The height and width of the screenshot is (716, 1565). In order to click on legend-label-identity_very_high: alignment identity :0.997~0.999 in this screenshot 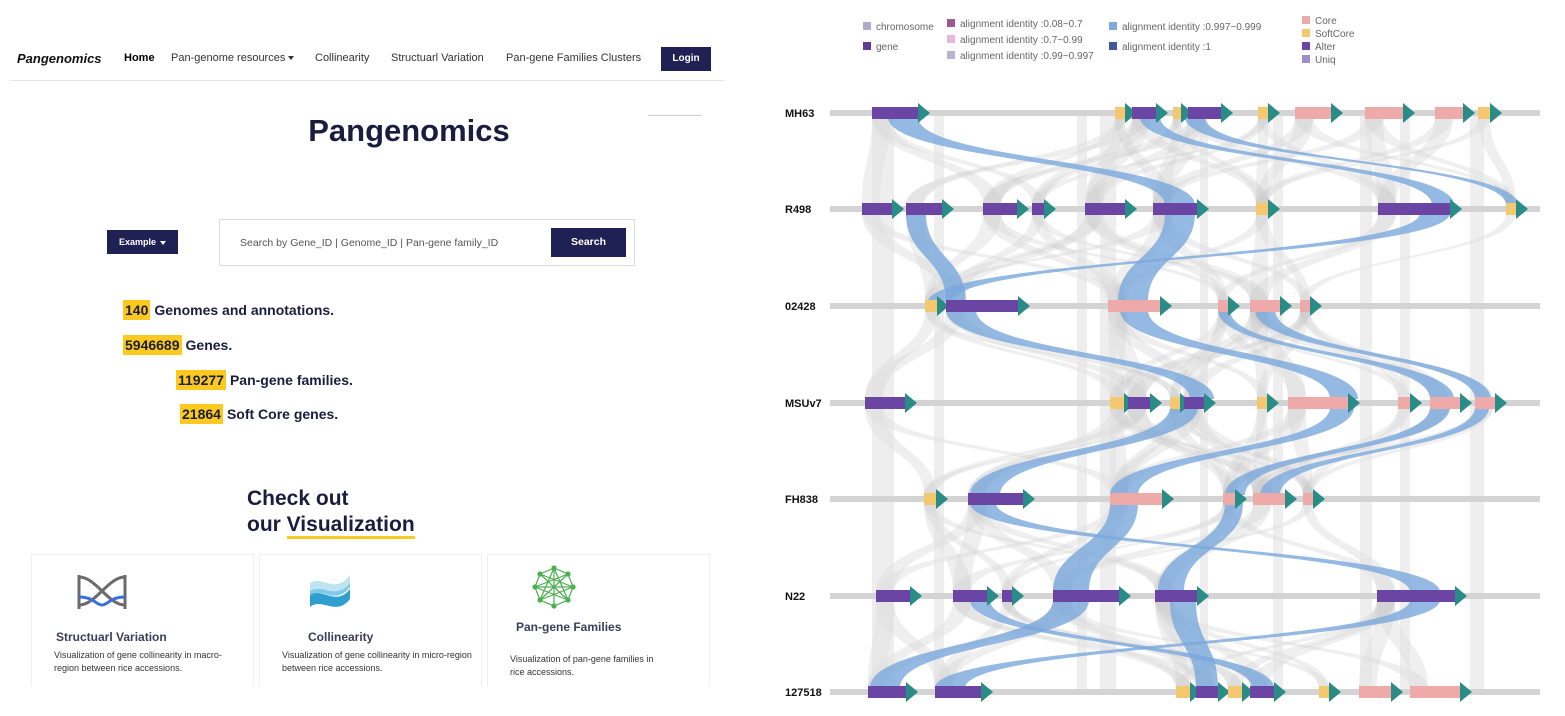, I will do `click(1192, 27)`.